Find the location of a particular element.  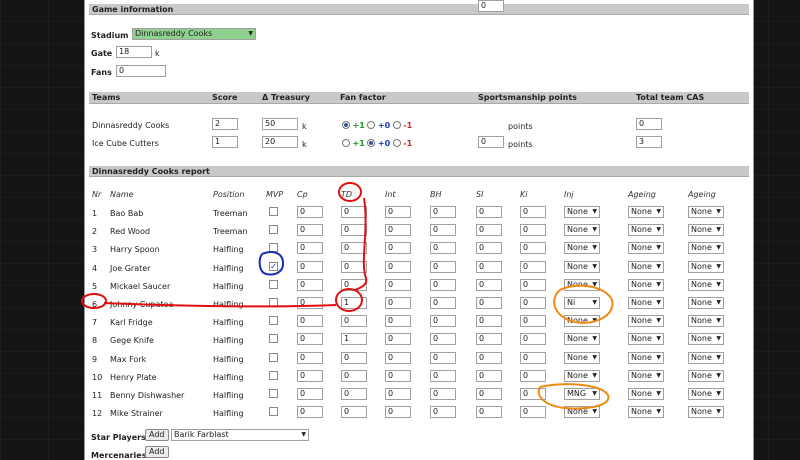

add-star-player-button: Add is located at coordinates (157, 435).